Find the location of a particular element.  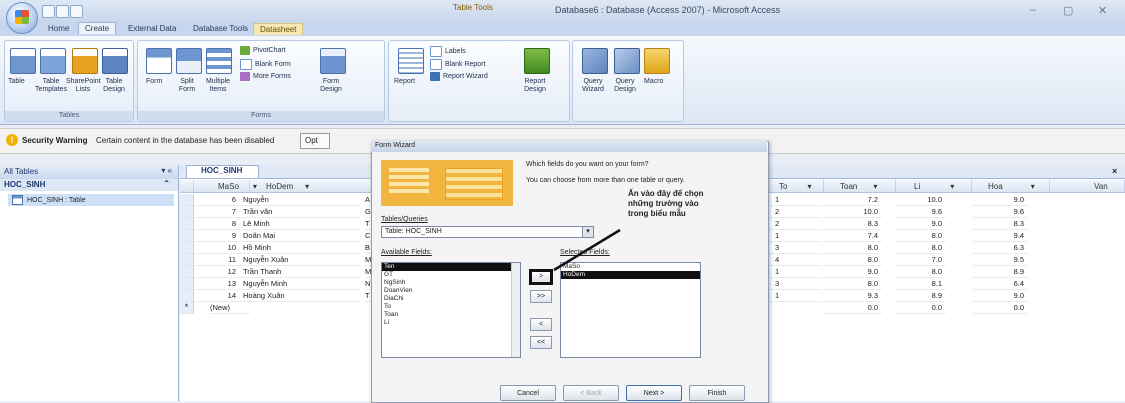

options-button: Opt is located at coordinates (315, 141).